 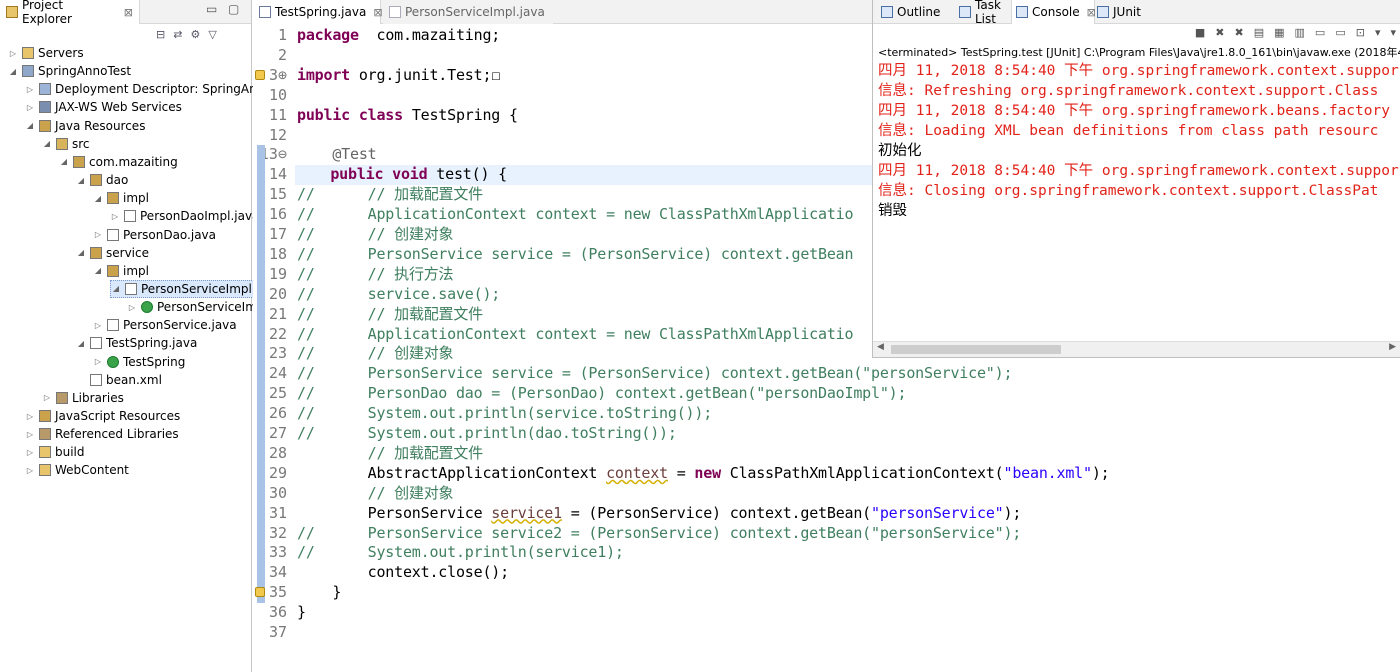 What do you see at coordinates (119, 380) in the screenshot?
I see `tree-item: bean.xml` at bounding box center [119, 380].